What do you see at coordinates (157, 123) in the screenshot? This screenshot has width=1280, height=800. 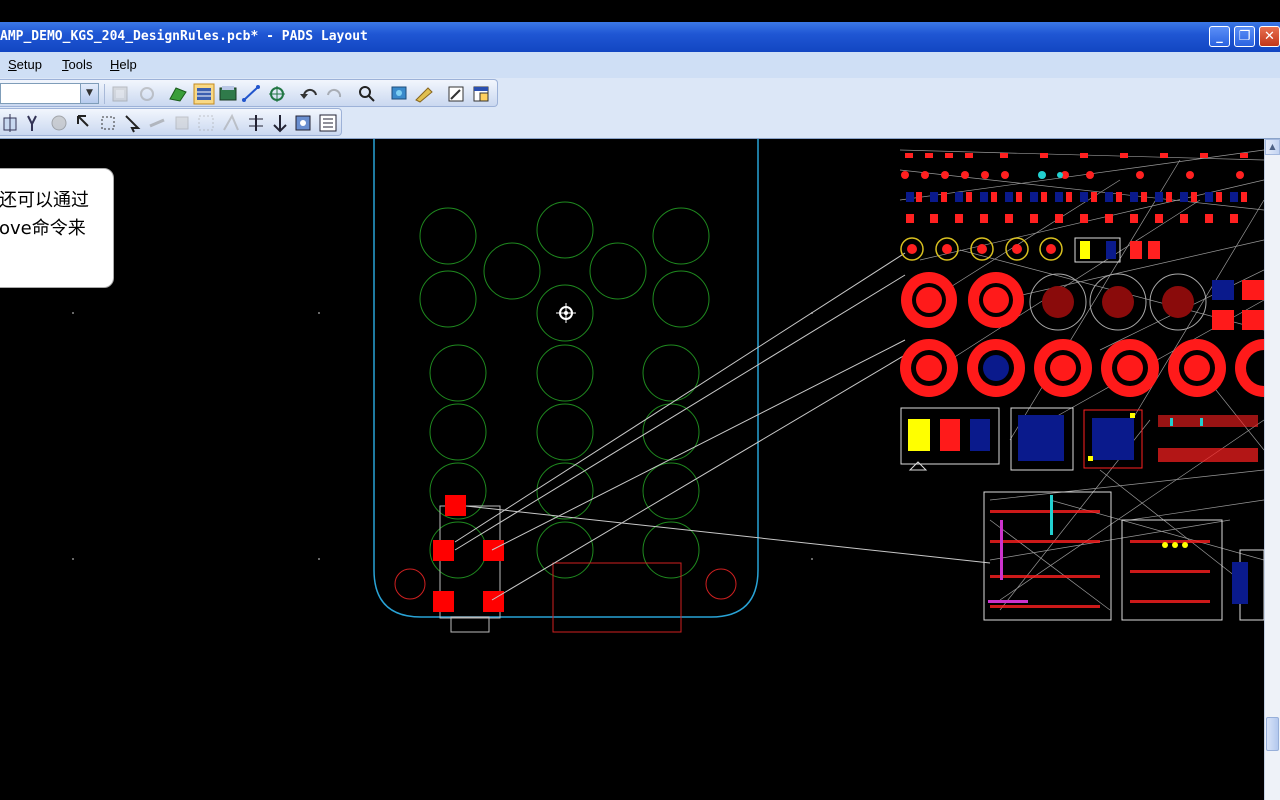 I see `flip-icon` at bounding box center [157, 123].